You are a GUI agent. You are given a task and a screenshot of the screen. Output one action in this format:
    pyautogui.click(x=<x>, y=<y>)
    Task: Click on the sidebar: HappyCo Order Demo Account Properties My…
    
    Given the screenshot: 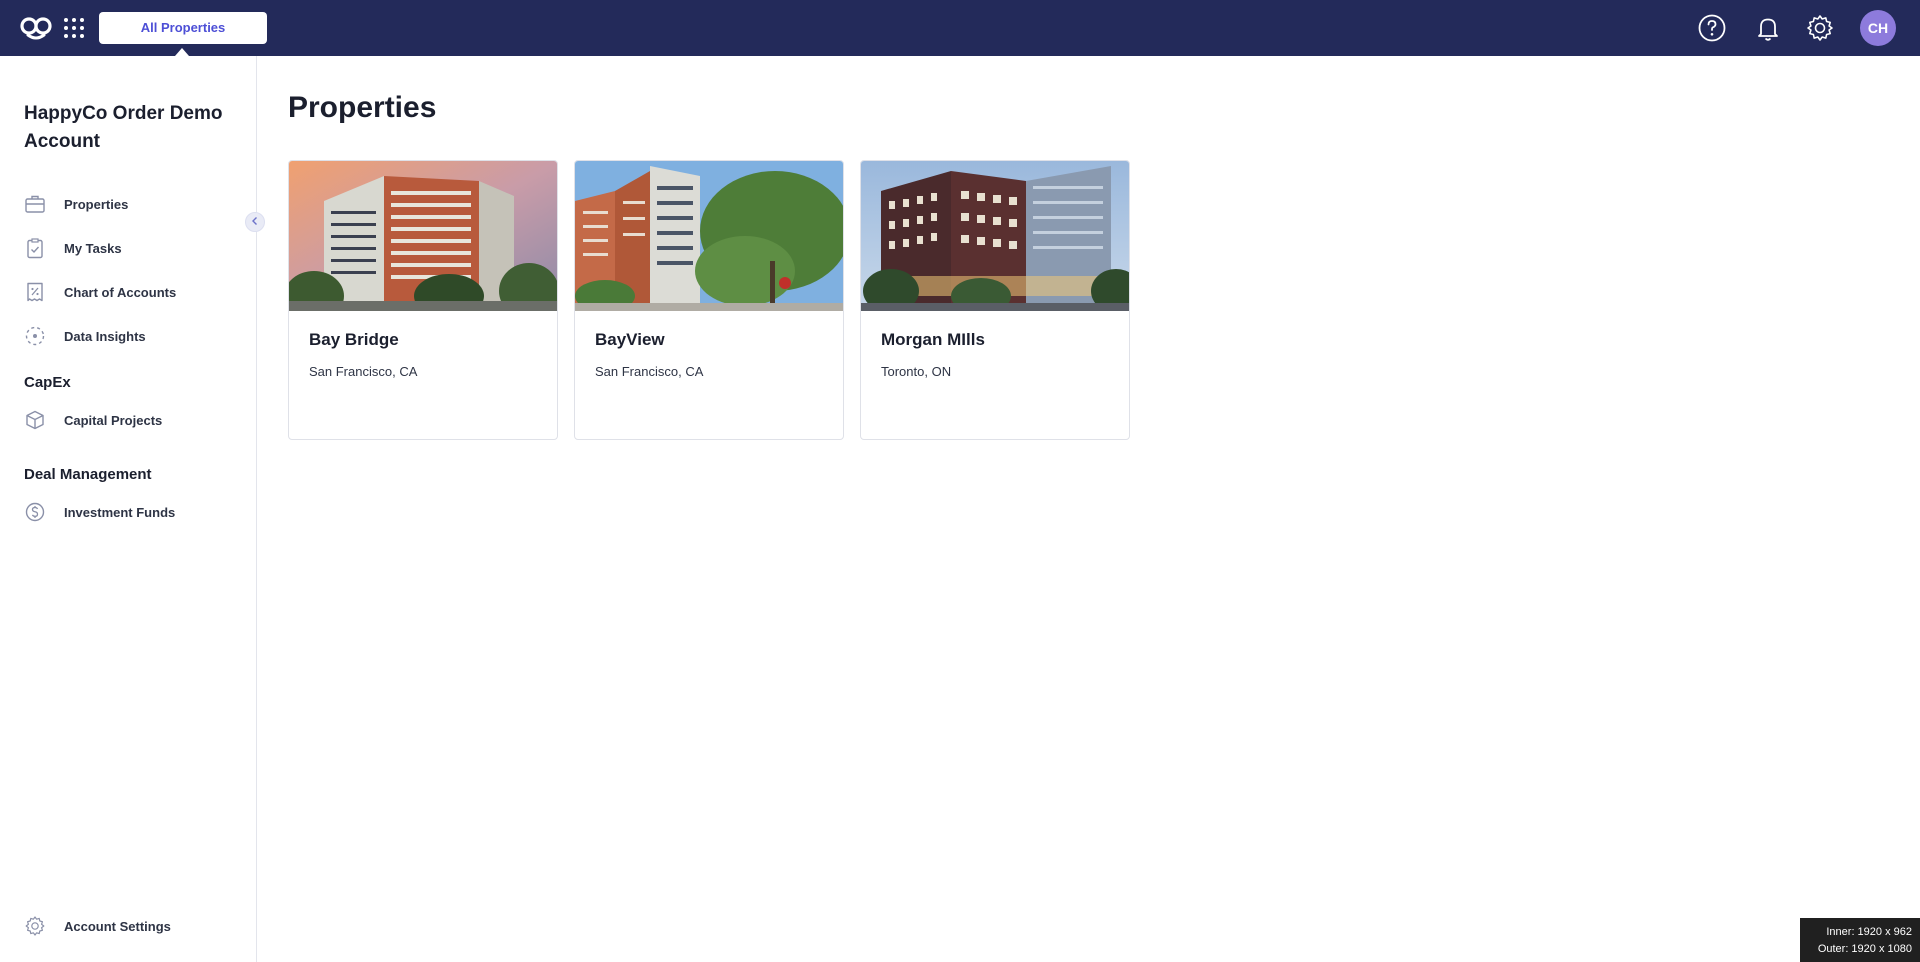 What is the action you would take?
    pyautogui.click(x=132, y=509)
    